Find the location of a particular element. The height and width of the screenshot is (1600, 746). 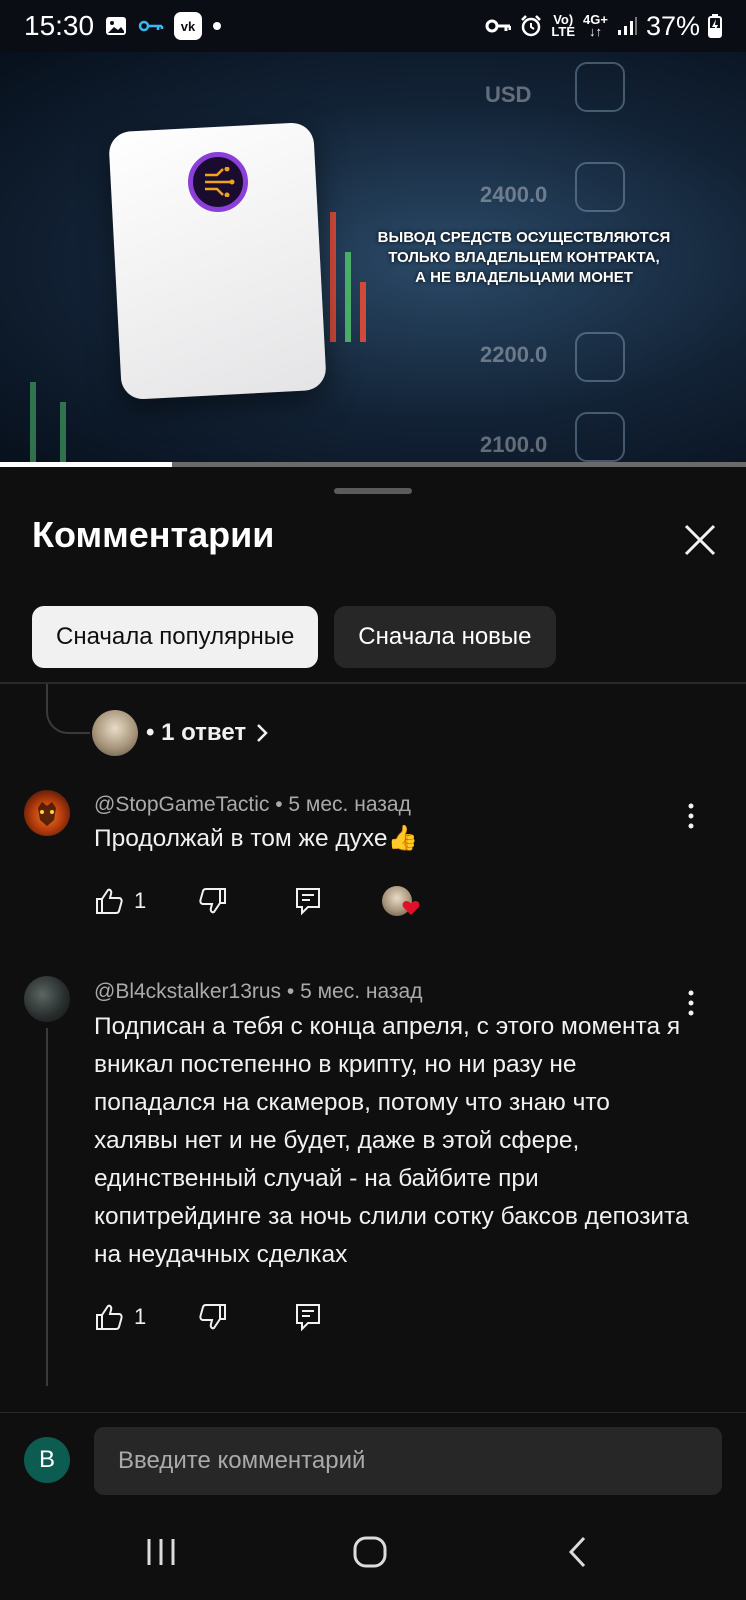

circuit-logo-icon is located at coordinates (218, 182).